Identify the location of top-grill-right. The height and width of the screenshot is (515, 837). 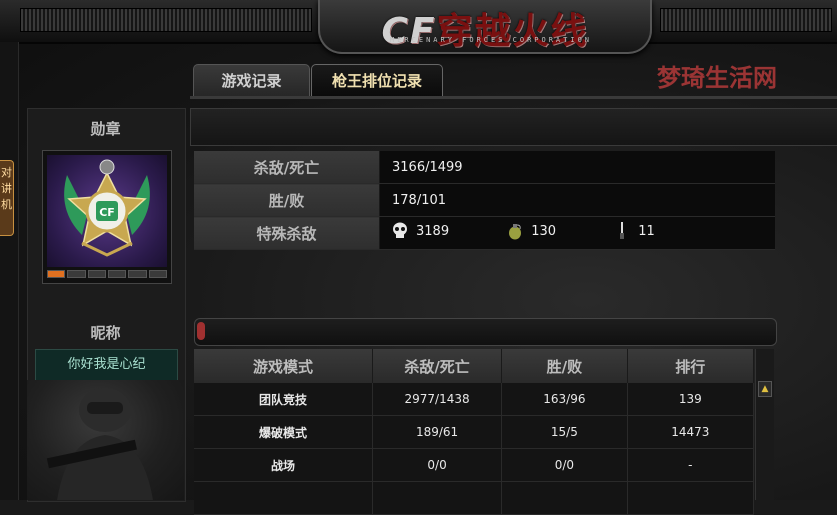
(746, 20).